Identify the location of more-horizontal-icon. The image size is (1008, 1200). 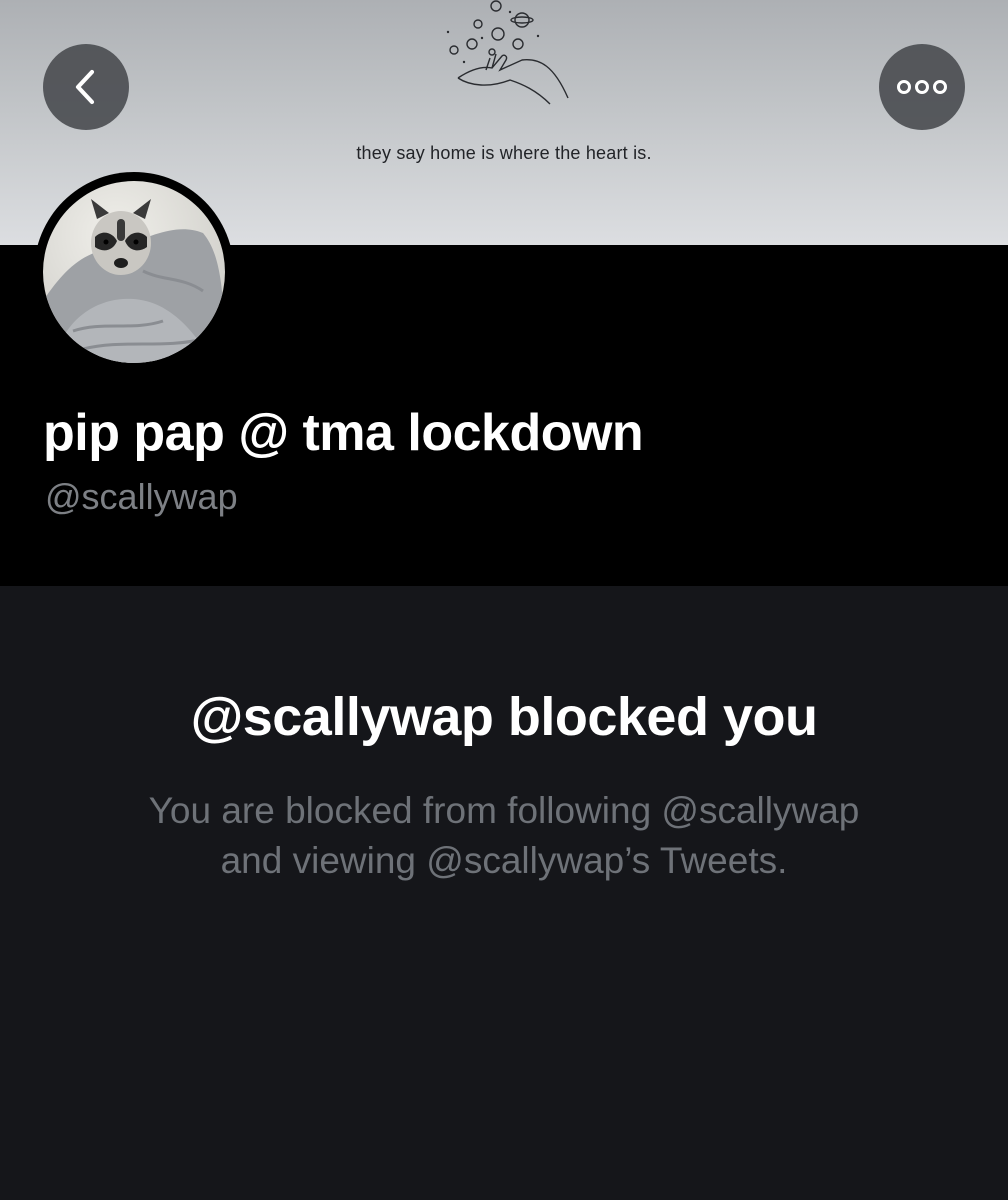
(922, 87).